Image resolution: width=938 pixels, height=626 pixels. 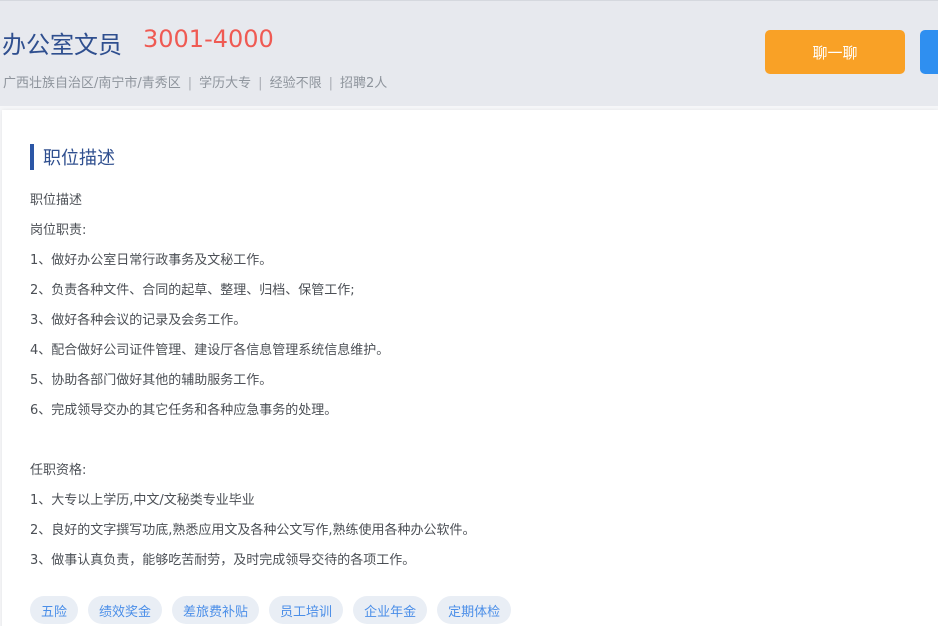 I want to click on benefit-tag: 五险, so click(x=54, y=610).